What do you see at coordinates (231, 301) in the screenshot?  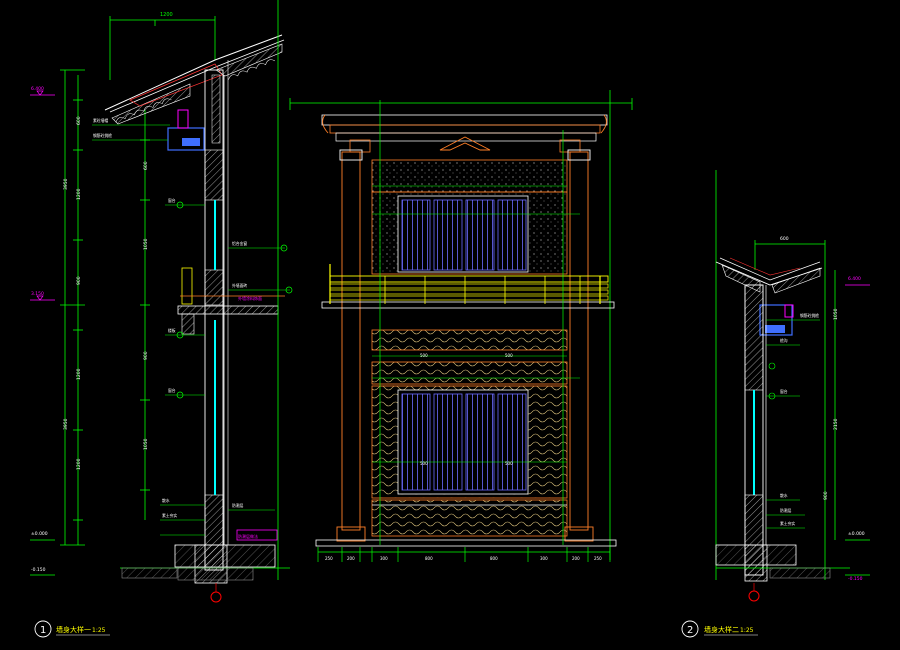 I see `floor-slab` at bounding box center [231, 301].